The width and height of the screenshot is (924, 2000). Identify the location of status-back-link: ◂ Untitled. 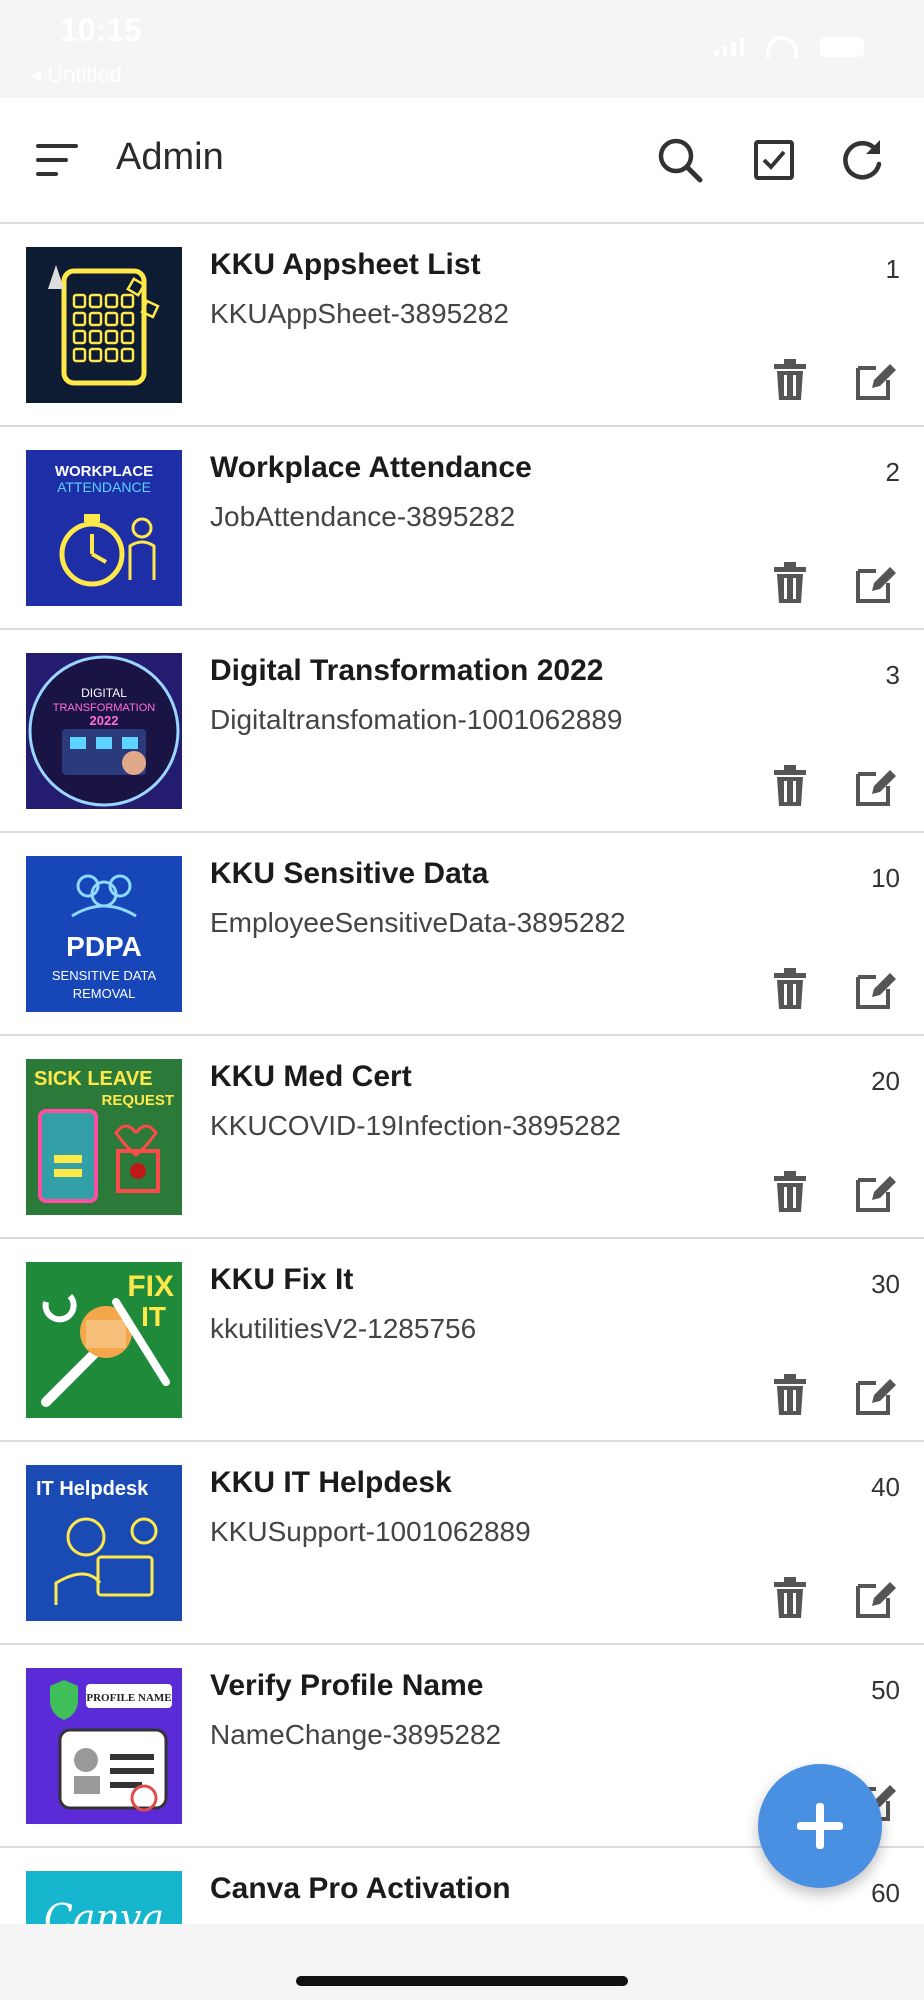
(76, 75).